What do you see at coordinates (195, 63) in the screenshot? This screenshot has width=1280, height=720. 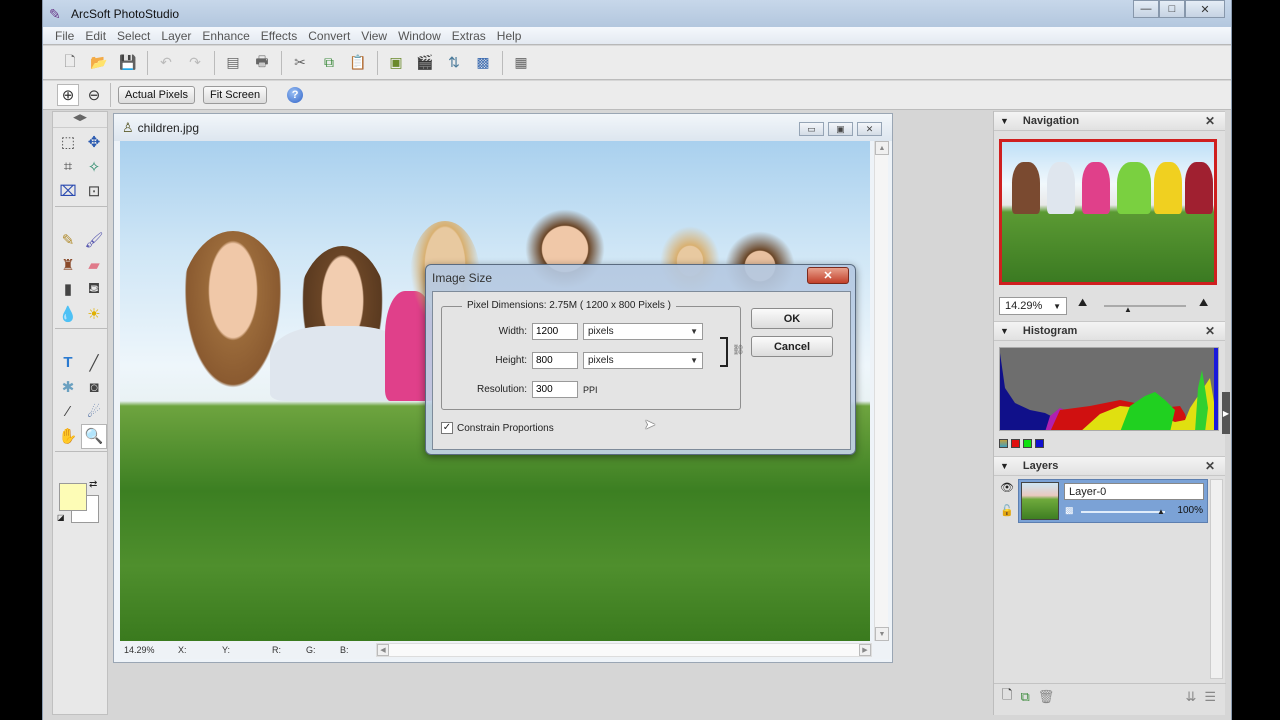 I see `redo-icon: ↷` at bounding box center [195, 63].